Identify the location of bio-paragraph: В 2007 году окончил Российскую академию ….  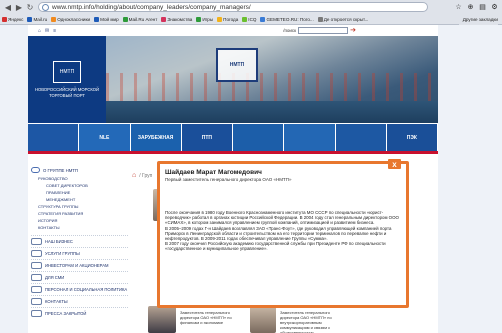
(275, 246).